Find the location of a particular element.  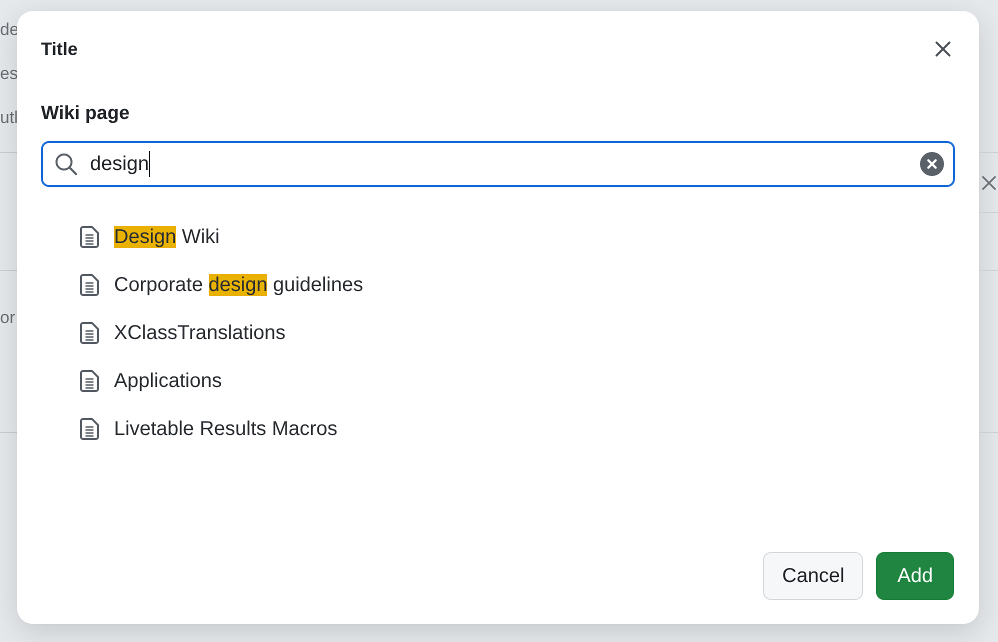

page-result: Corporate design guidelines is located at coordinates (222, 285).